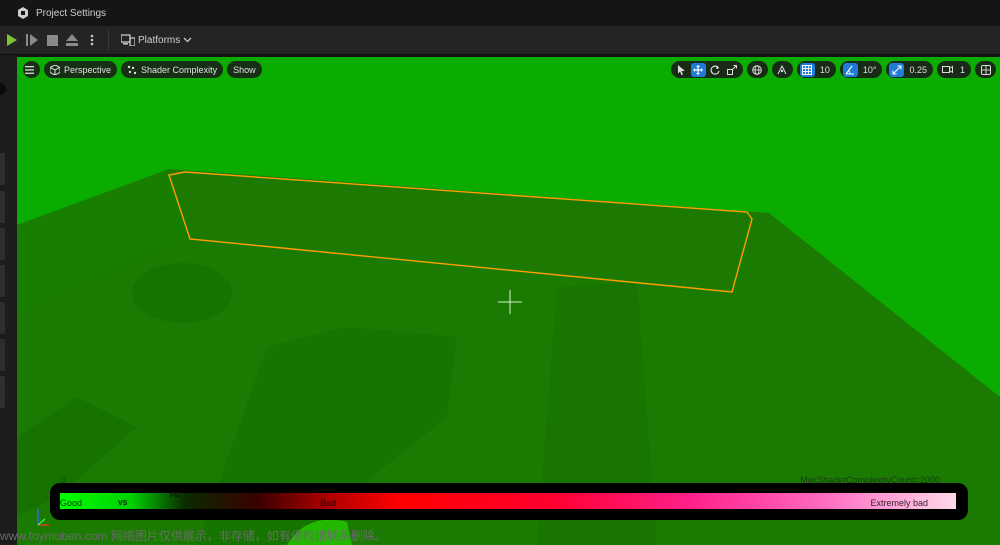 Image resolution: width=1000 pixels, height=545 pixels. What do you see at coordinates (918, 70) in the screenshot?
I see `scale-snap-value: 0.25` at bounding box center [918, 70].